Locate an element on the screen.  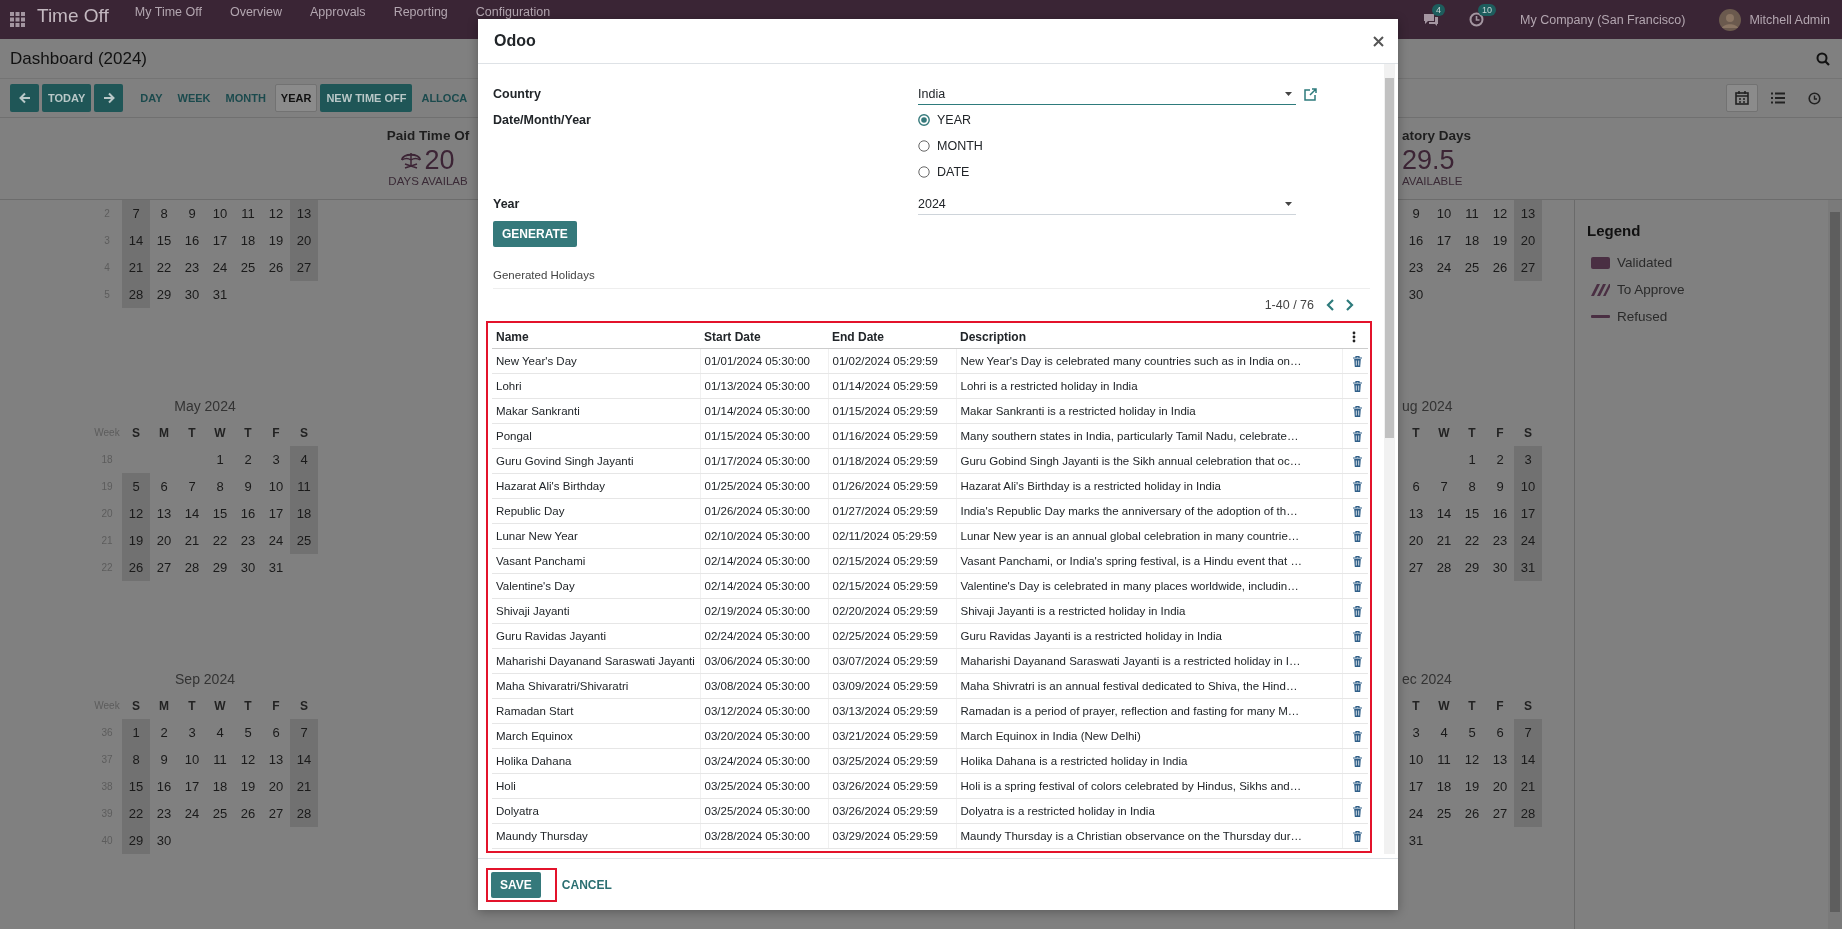
new-time-off-button: NEW TIME OFF is located at coordinates (366, 98).